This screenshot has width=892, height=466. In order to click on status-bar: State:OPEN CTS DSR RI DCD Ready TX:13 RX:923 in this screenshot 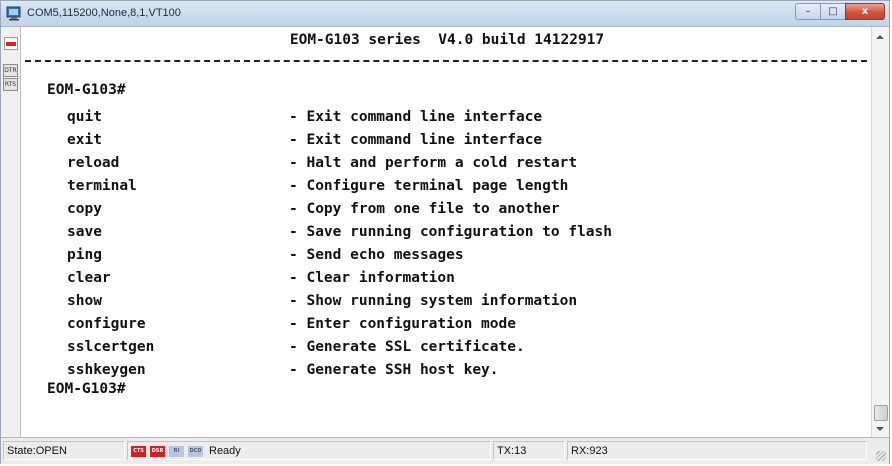, I will do `click(445, 450)`.